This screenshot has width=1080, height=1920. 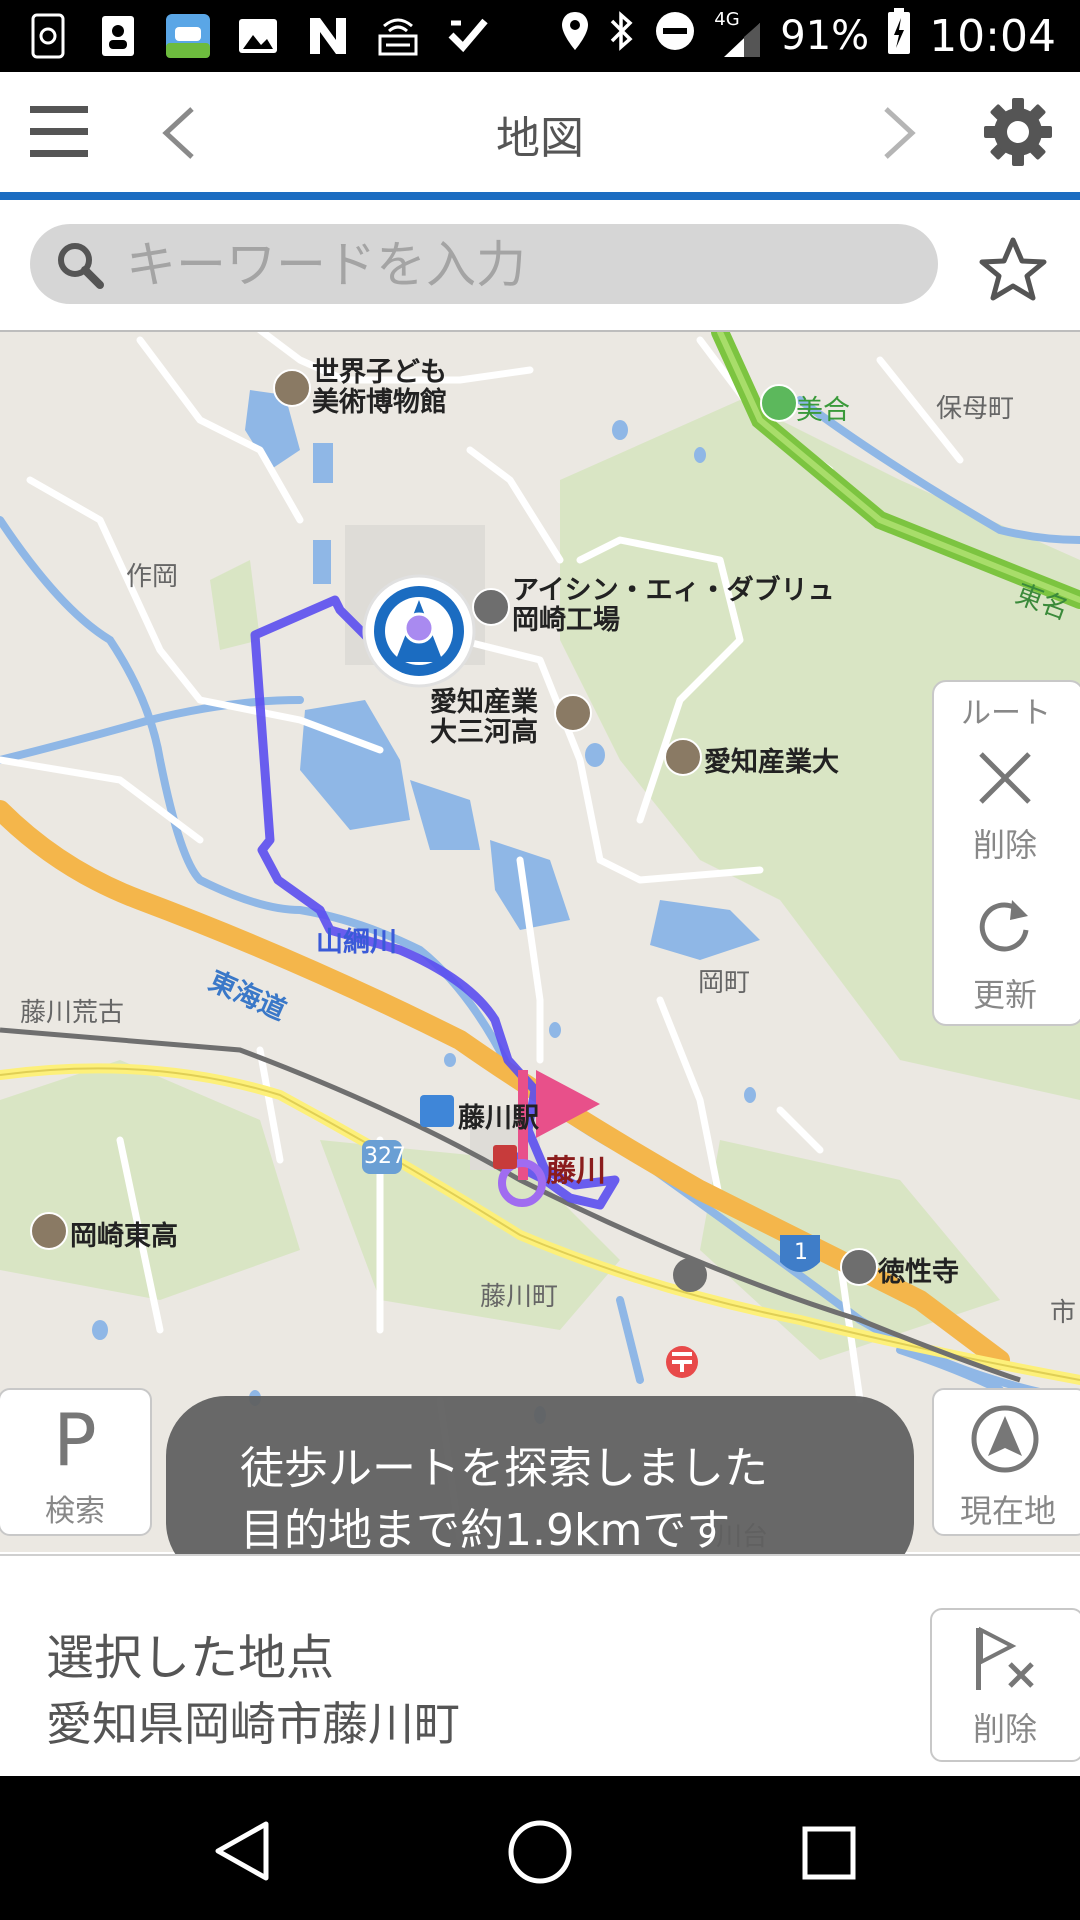 What do you see at coordinates (975, 409) in the screenshot?
I see `map-label-hobocho: 保母町` at bounding box center [975, 409].